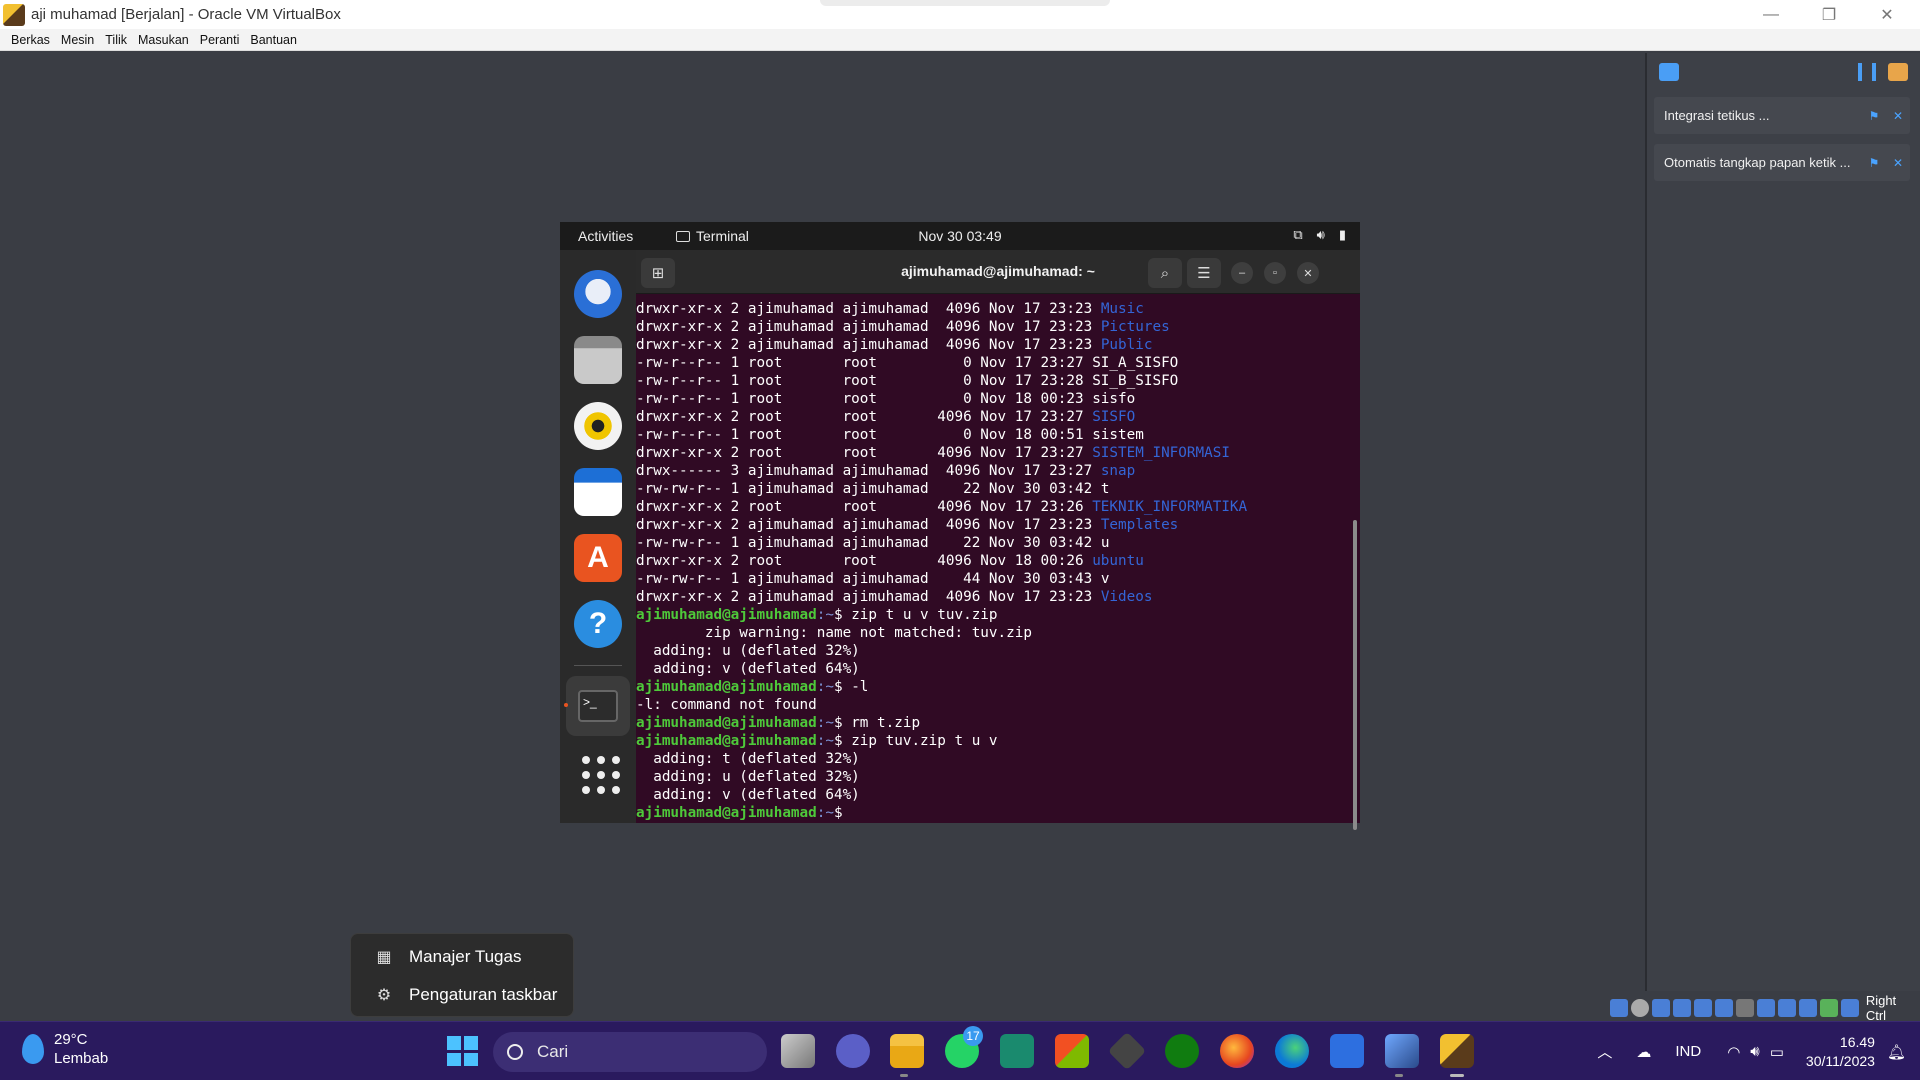  Describe the element at coordinates (163, 40) in the screenshot. I see `menu-masukan: Masukan` at that location.